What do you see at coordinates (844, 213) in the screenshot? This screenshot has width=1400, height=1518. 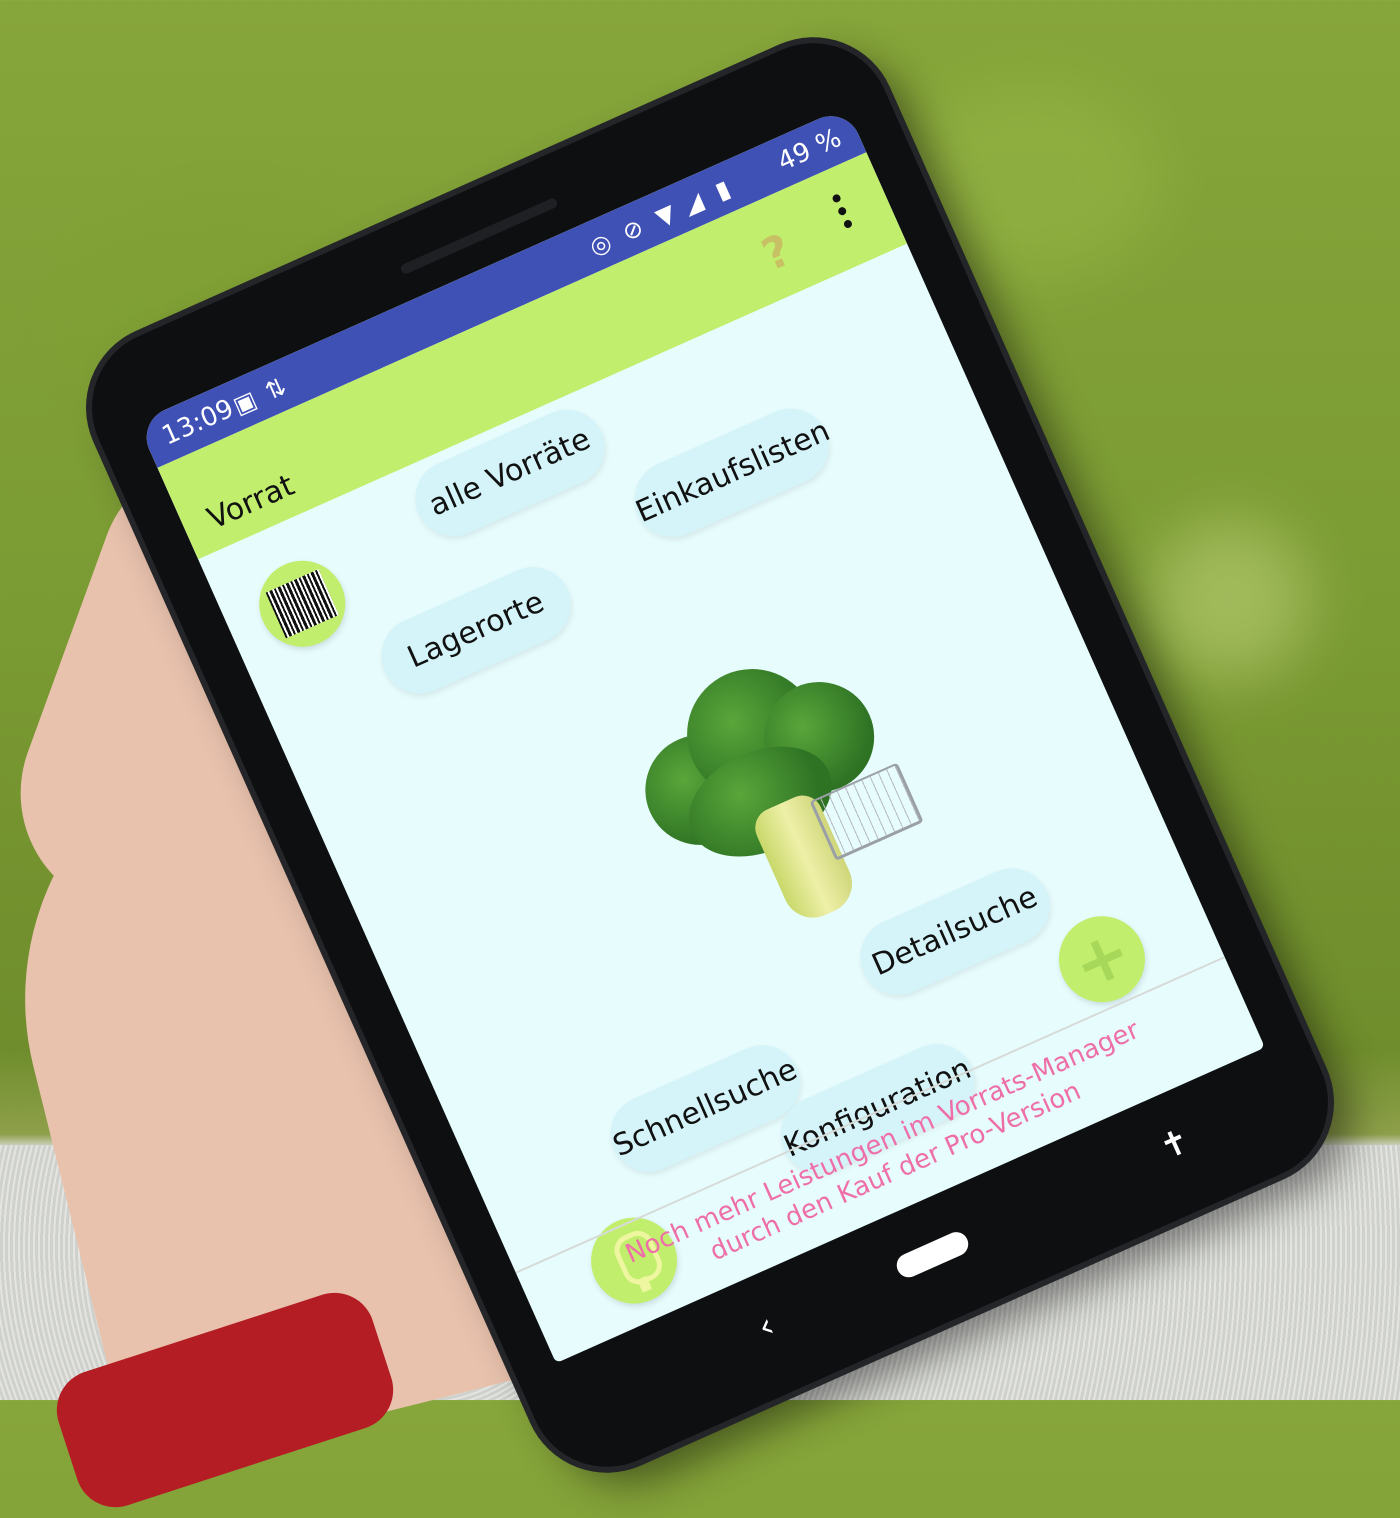 I see `overflow-menu-icon` at bounding box center [844, 213].